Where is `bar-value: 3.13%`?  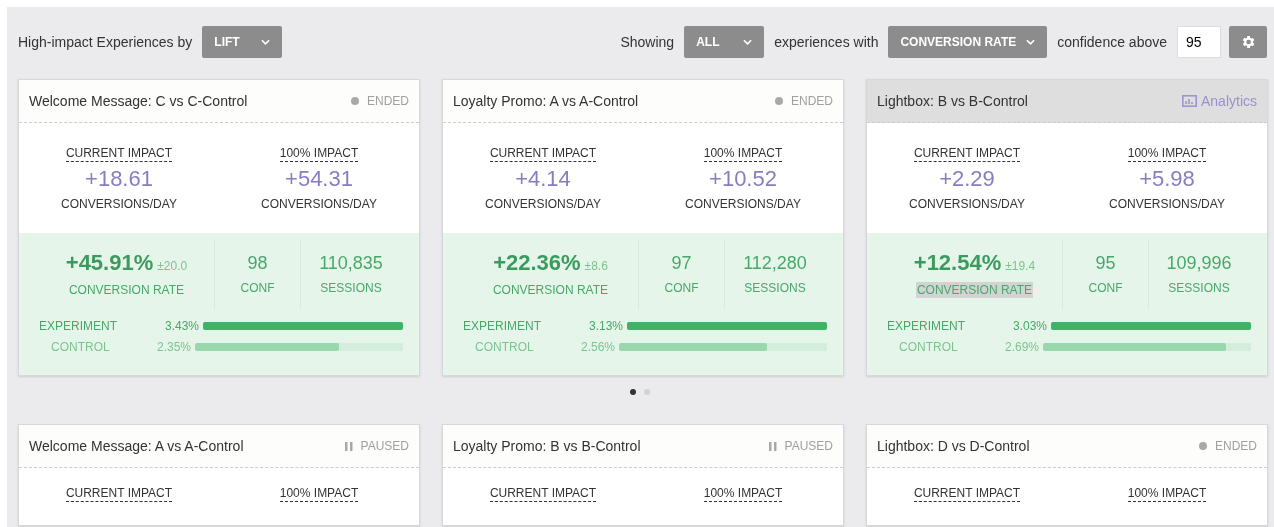
bar-value: 3.13% is located at coordinates (605, 325).